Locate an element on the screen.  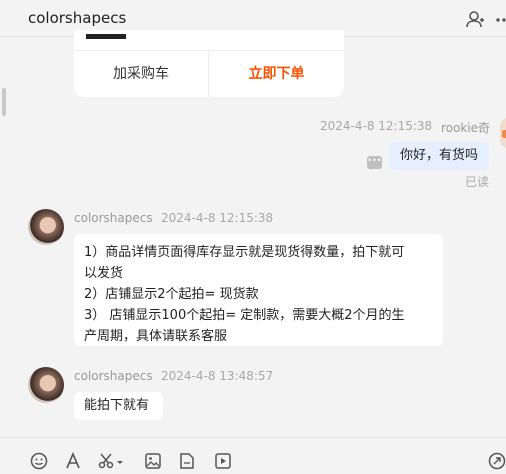
video-icon is located at coordinates (223, 461).